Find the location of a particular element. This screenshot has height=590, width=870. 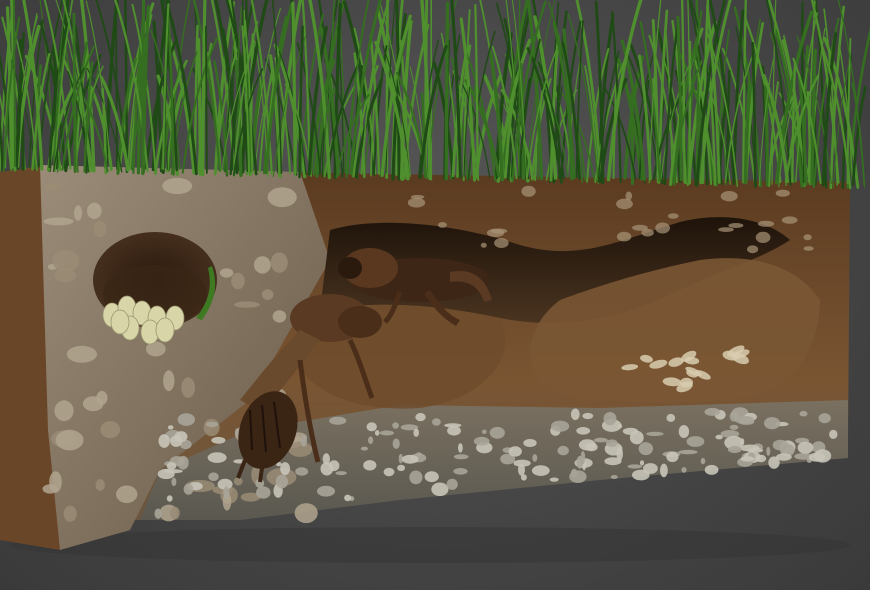

ground-shadow is located at coordinates (430, 545).